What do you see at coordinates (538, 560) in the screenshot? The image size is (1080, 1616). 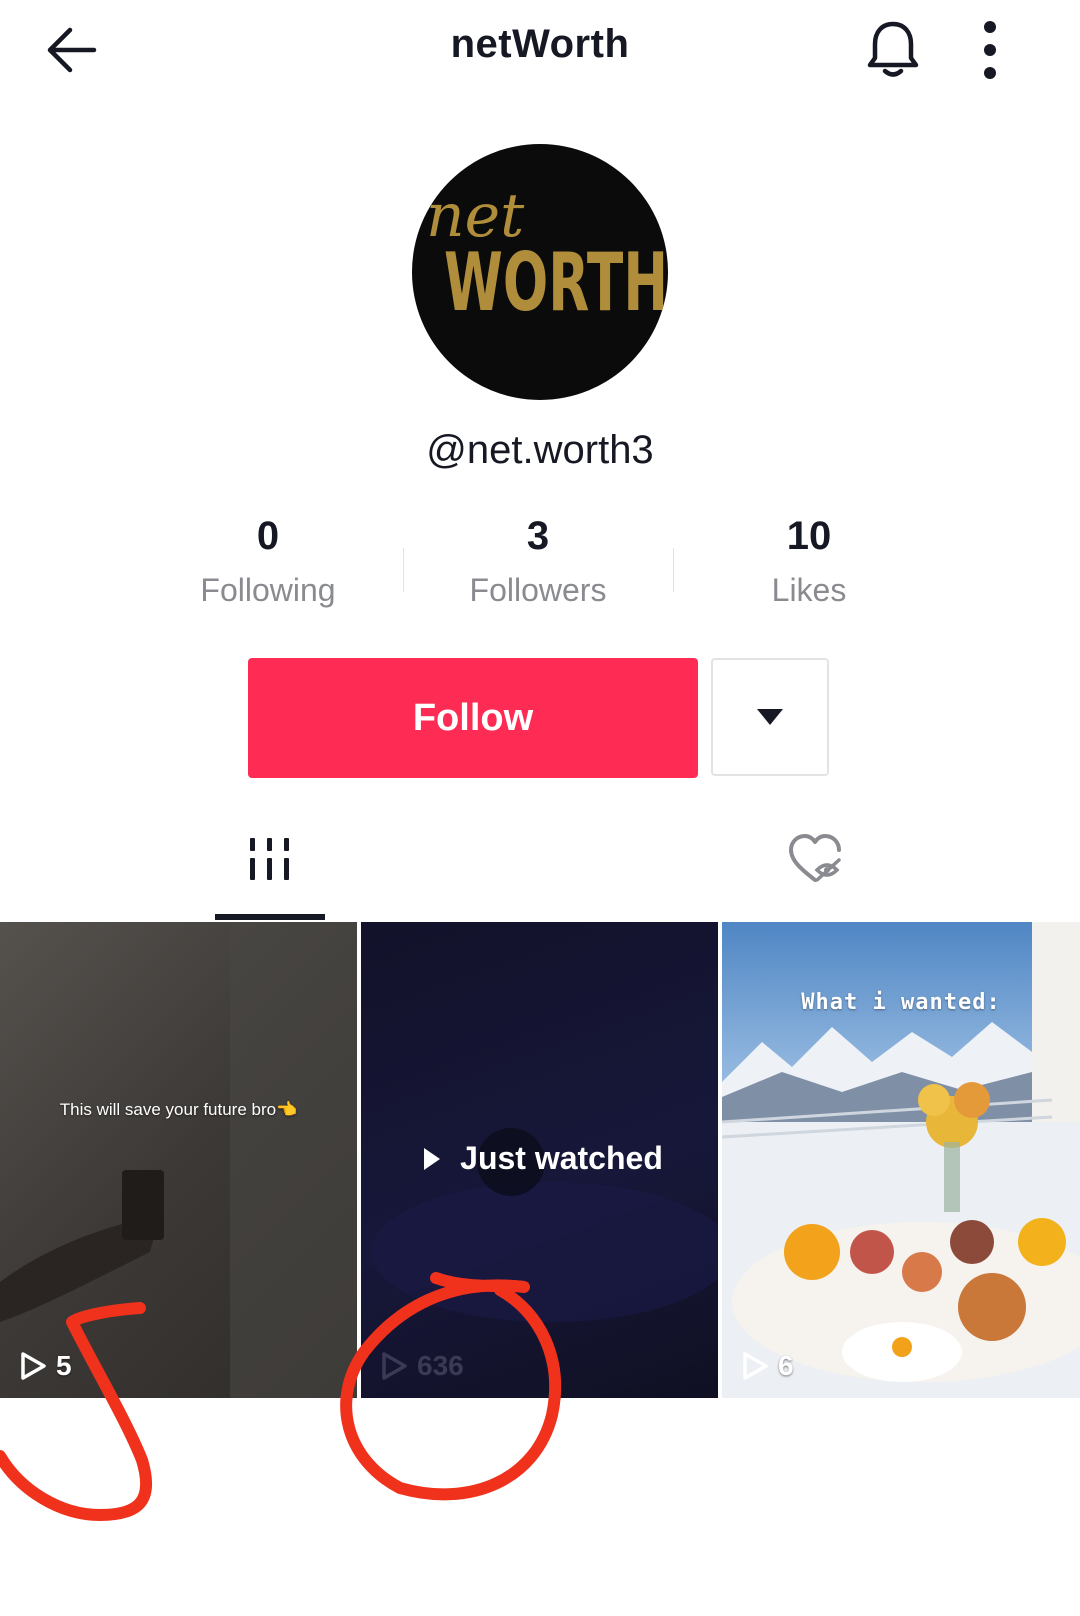 I see `stat-followers: 3 Followers` at bounding box center [538, 560].